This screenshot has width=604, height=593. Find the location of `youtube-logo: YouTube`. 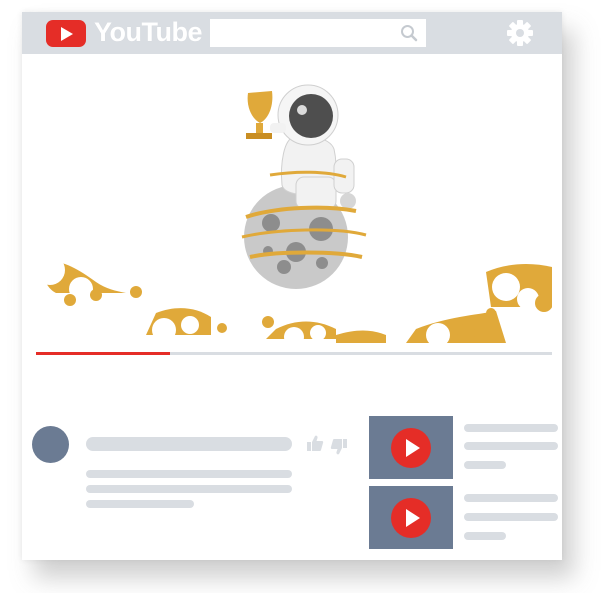

youtube-logo: YouTube is located at coordinates (124, 32).